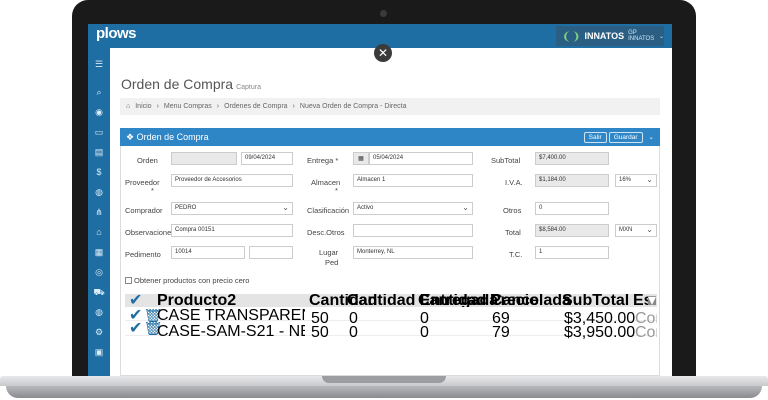 The width and height of the screenshot is (768, 400). I want to click on column-menu-icon: ▾, so click(652, 300).